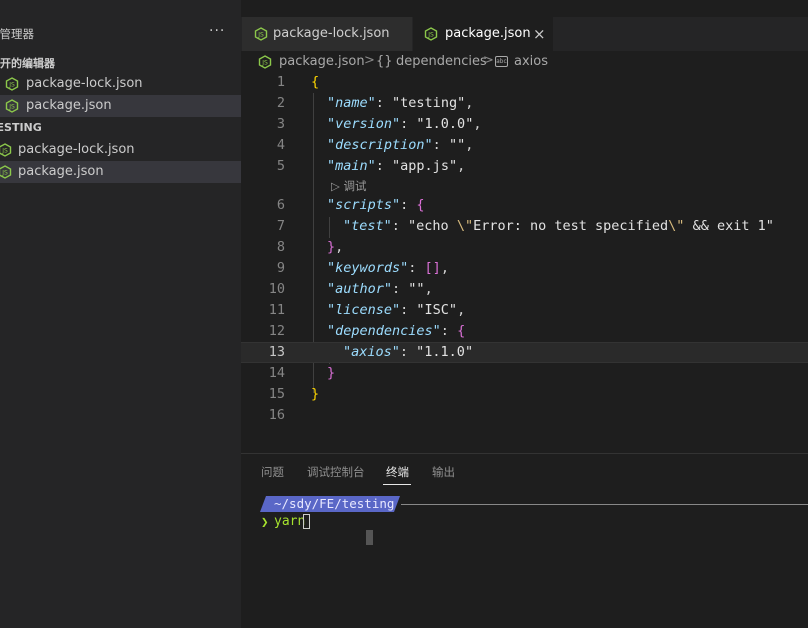  Describe the element at coordinates (367, 331) in the screenshot. I see `code-line: 12 "dependencies": {` at that location.